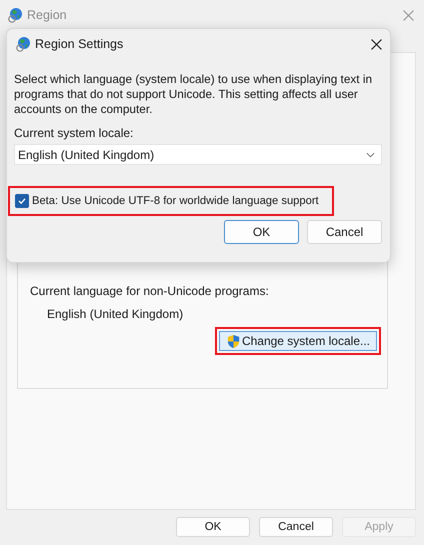 The image size is (424, 545). I want to click on close-icon, so click(376, 44).